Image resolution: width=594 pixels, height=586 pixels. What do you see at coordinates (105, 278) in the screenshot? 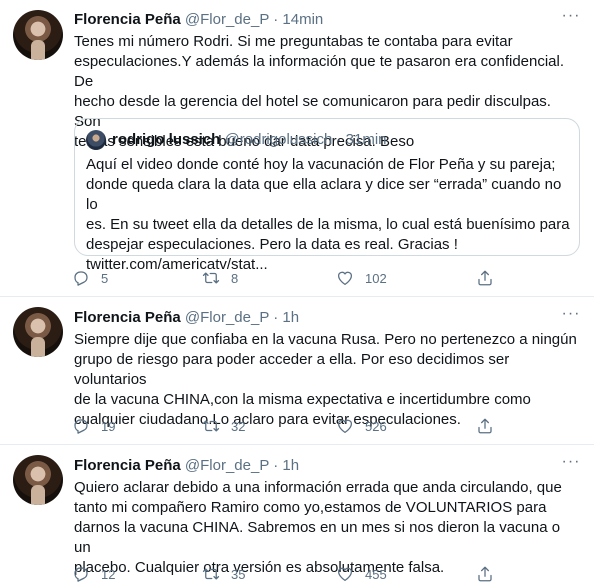
I see `reply-count: 5` at bounding box center [105, 278].